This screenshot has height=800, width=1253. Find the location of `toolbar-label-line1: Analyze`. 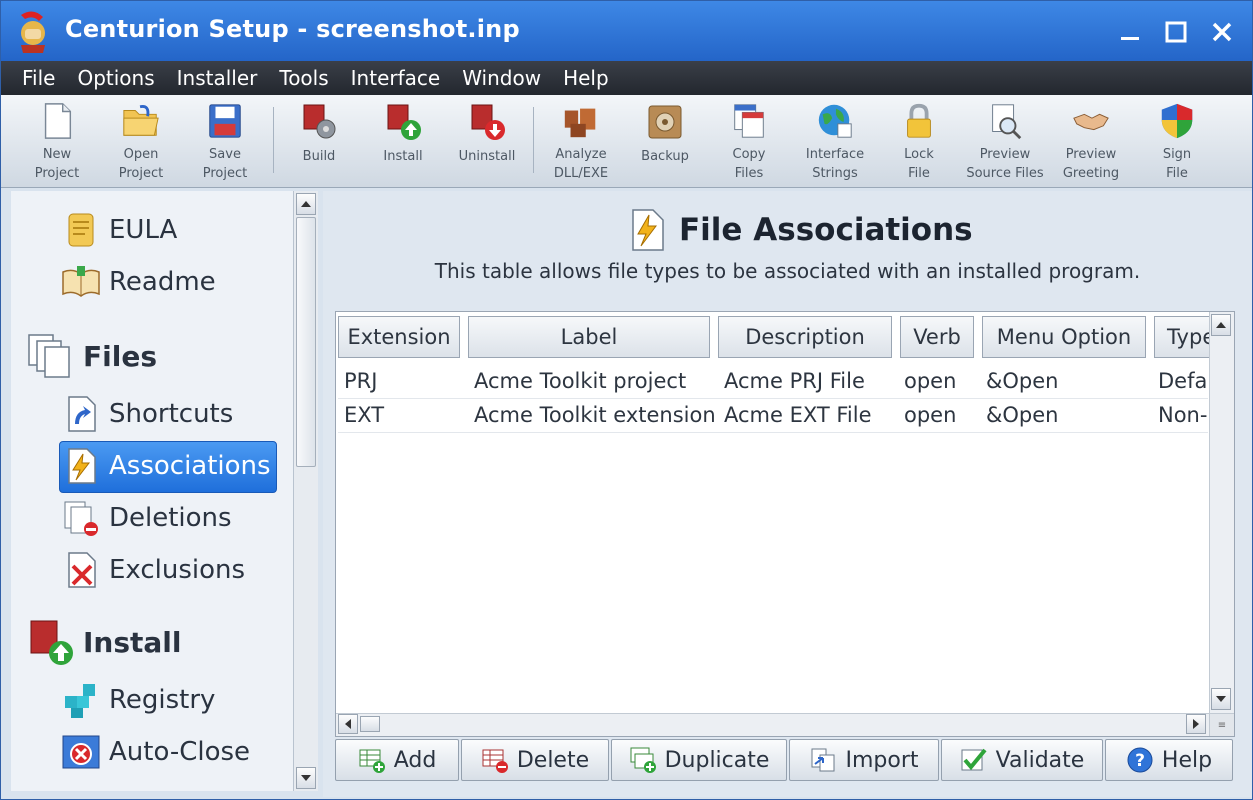

toolbar-label-line1: Analyze is located at coordinates (581, 154).